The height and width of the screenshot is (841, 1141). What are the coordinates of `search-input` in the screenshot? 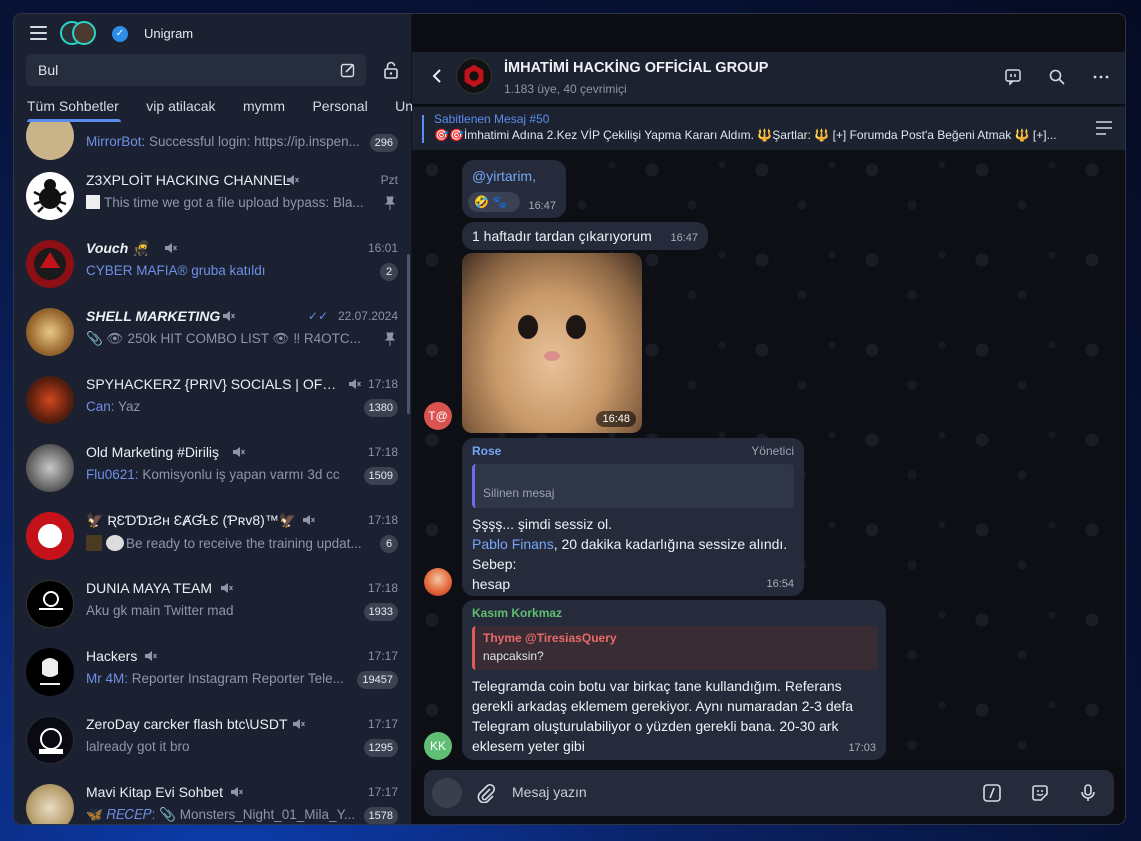 It's located at (178, 70).